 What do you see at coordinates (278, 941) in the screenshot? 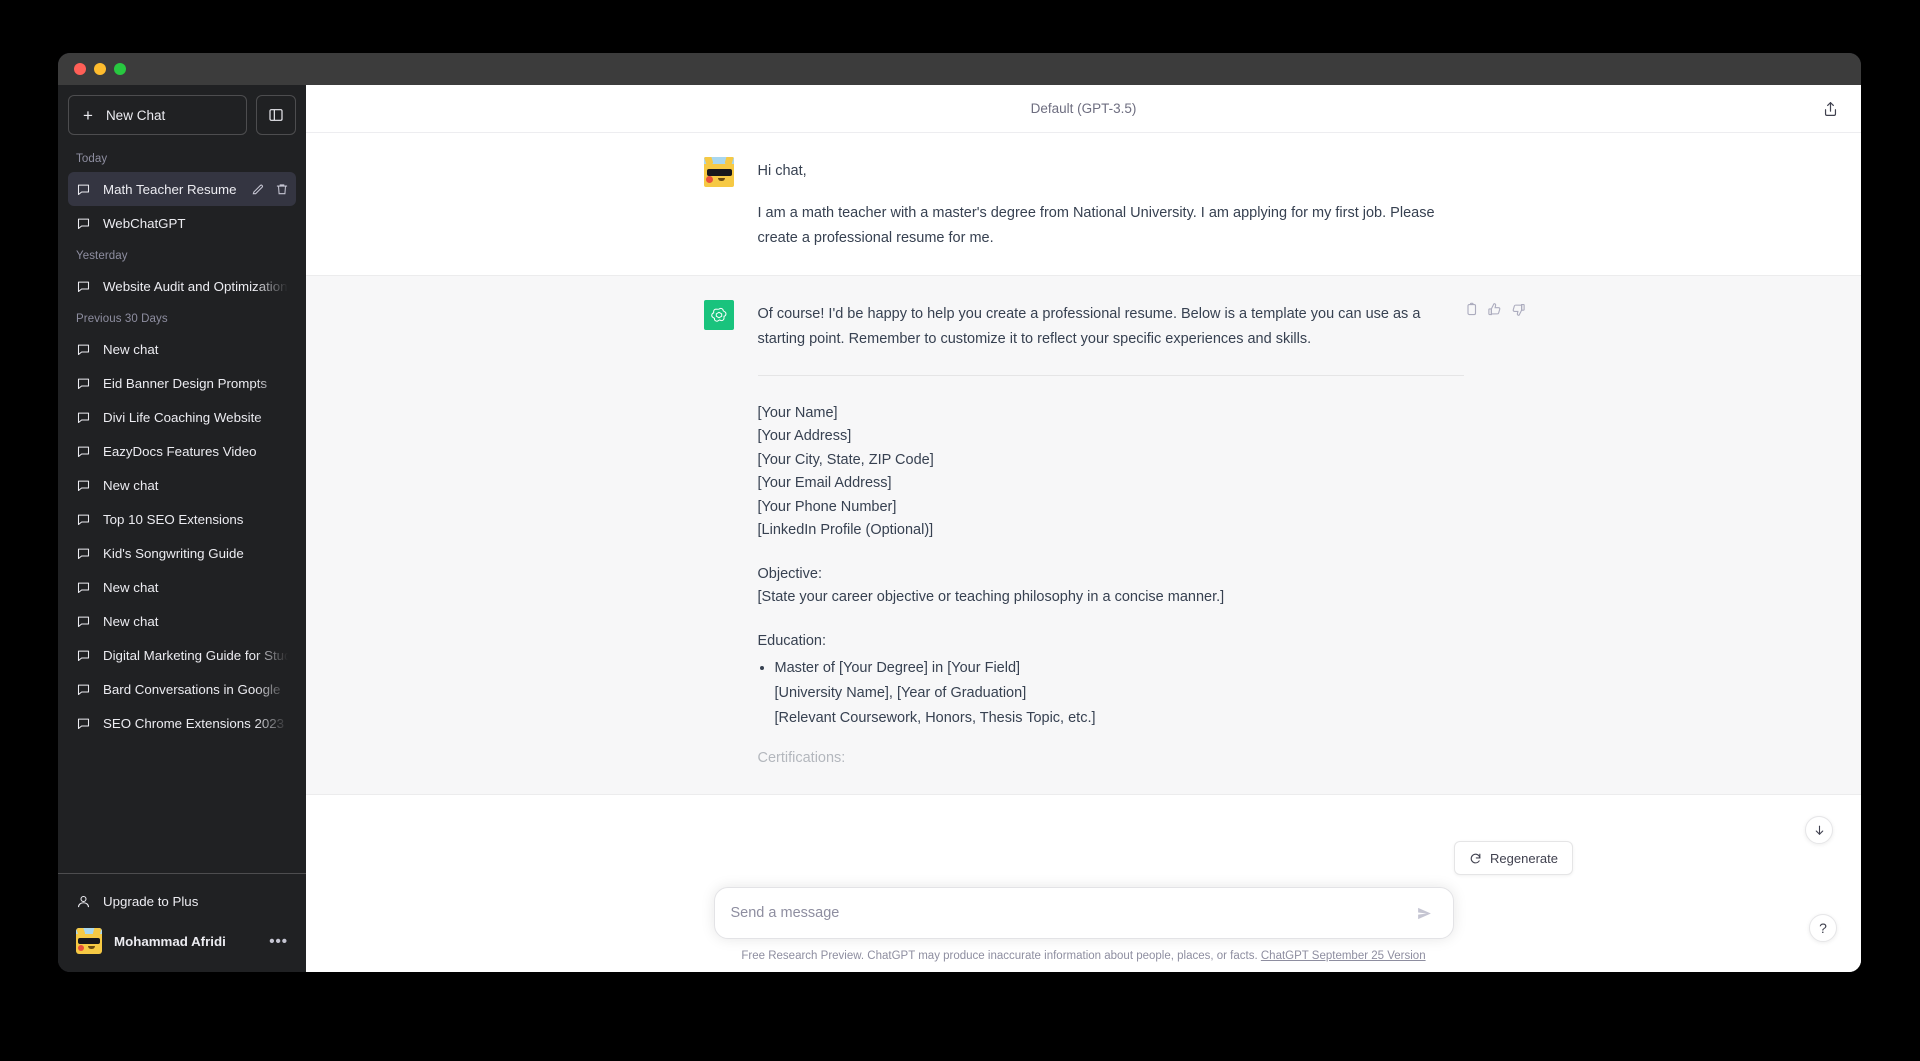
I see `account-menu-icon: •••` at bounding box center [278, 941].